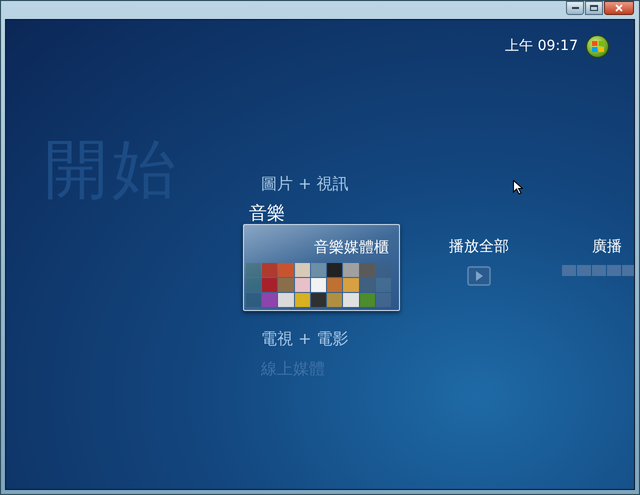 This screenshot has height=495, width=640. What do you see at coordinates (267, 214) in the screenshot?
I see `menu-category: 音樂` at bounding box center [267, 214].